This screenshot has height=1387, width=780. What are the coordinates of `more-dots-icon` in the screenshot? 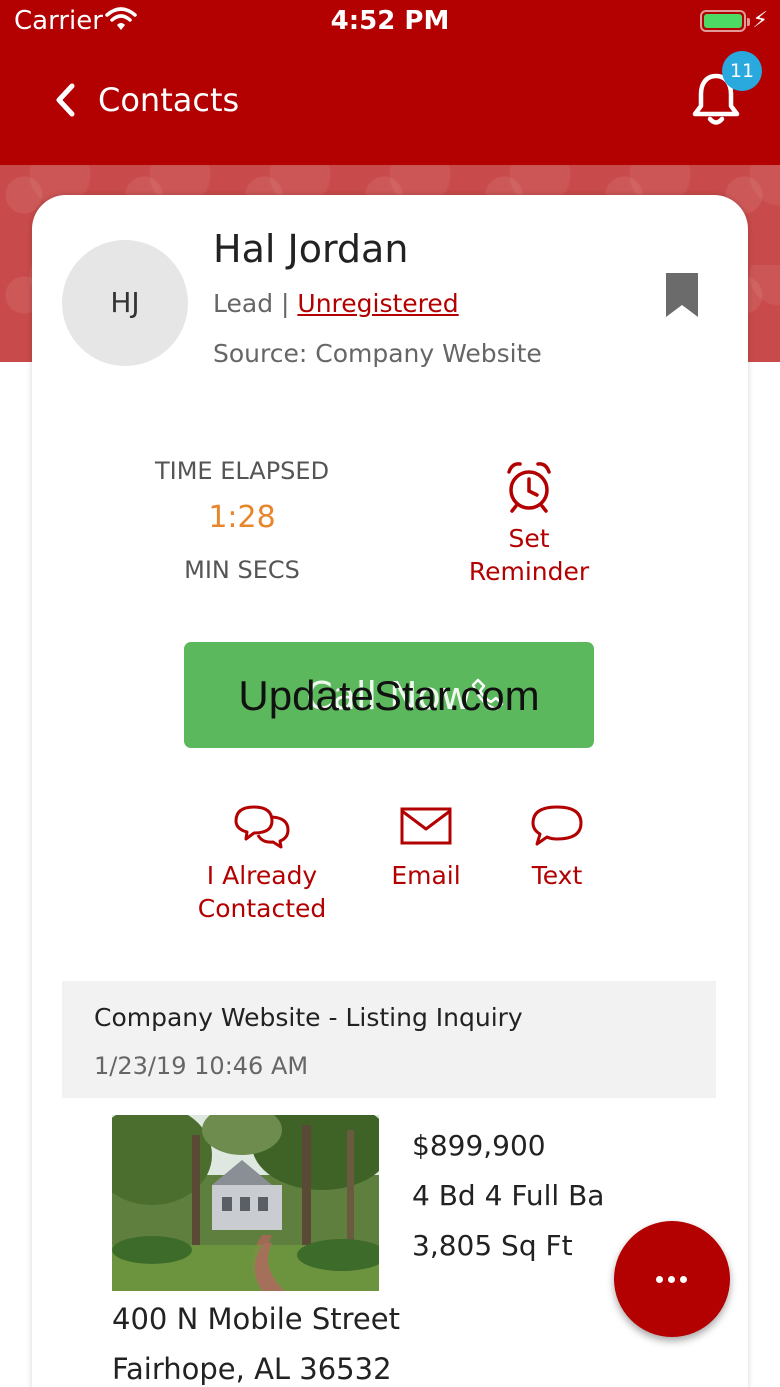 It's located at (659, 1279).